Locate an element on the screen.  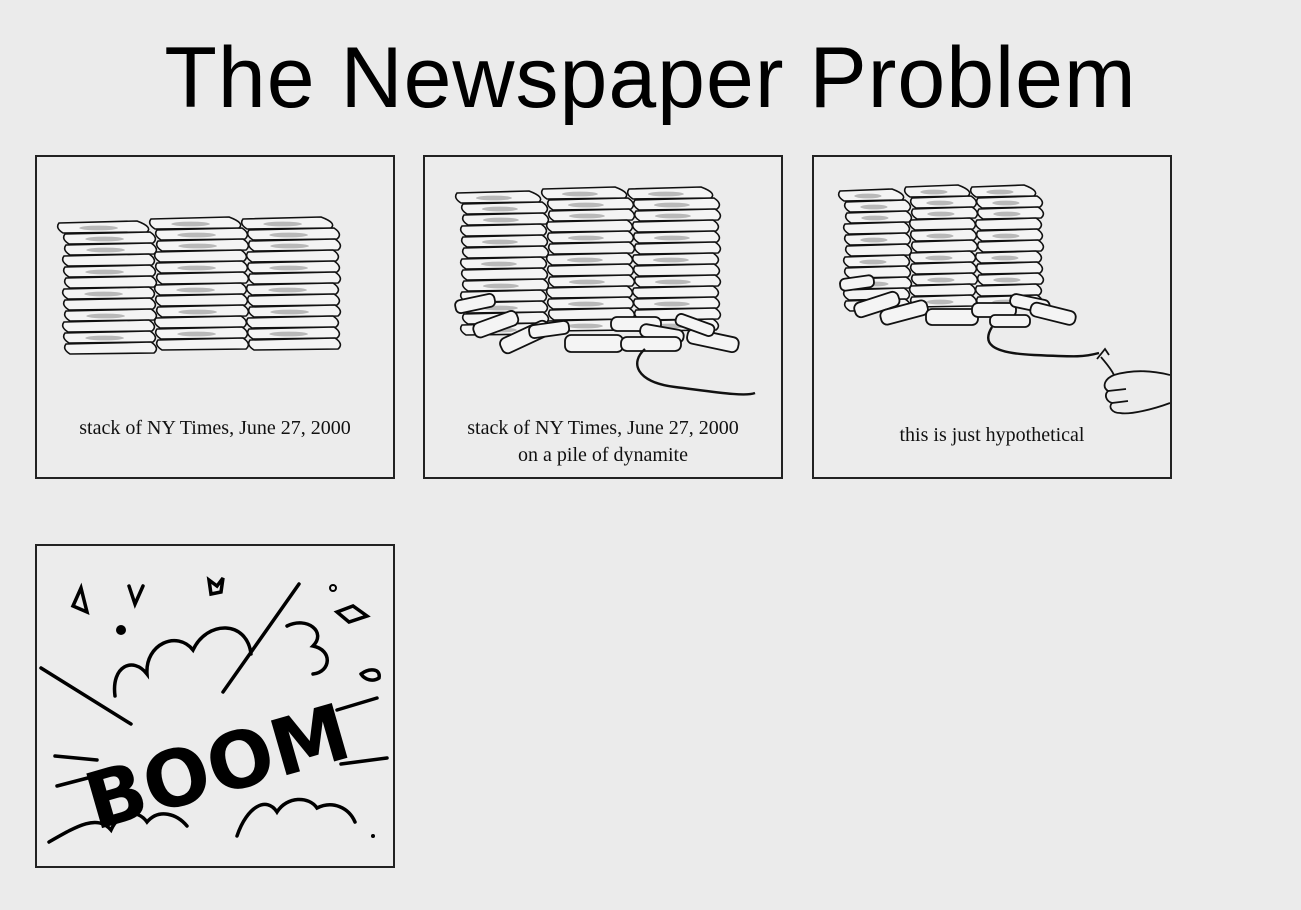
panel-caption: stack of NY Times, June 27, 2000 is located at coordinates (215, 428).